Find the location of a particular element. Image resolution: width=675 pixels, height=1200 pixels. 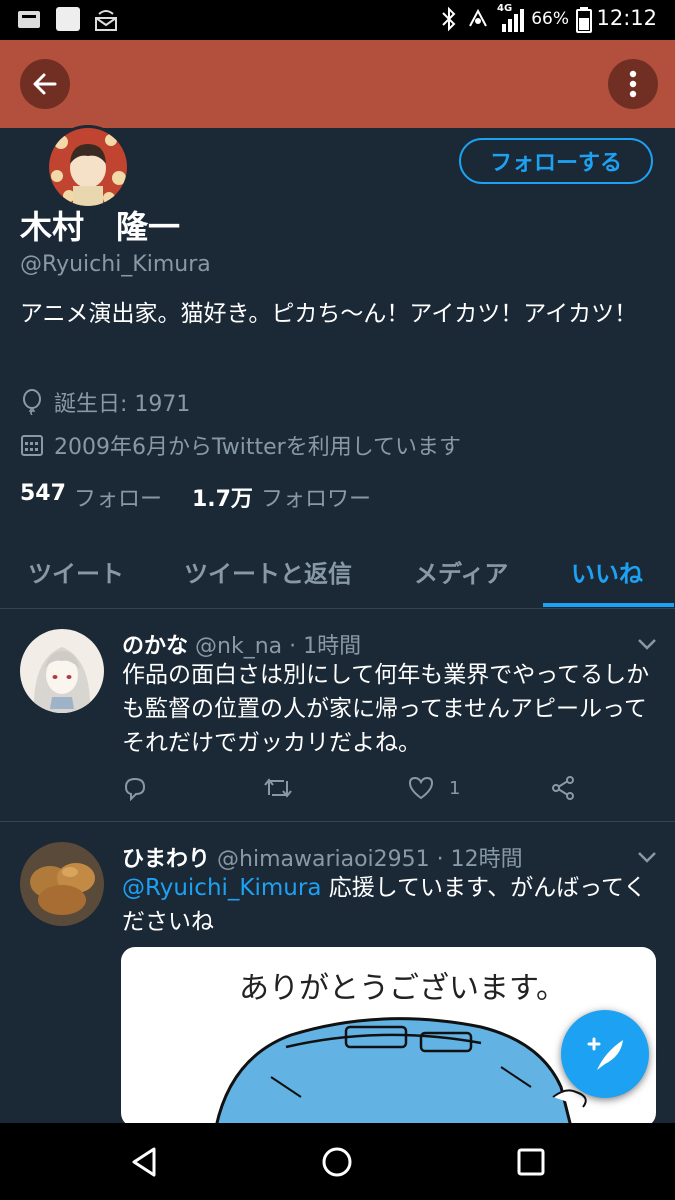

bluetooth-icon is located at coordinates (449, 19).